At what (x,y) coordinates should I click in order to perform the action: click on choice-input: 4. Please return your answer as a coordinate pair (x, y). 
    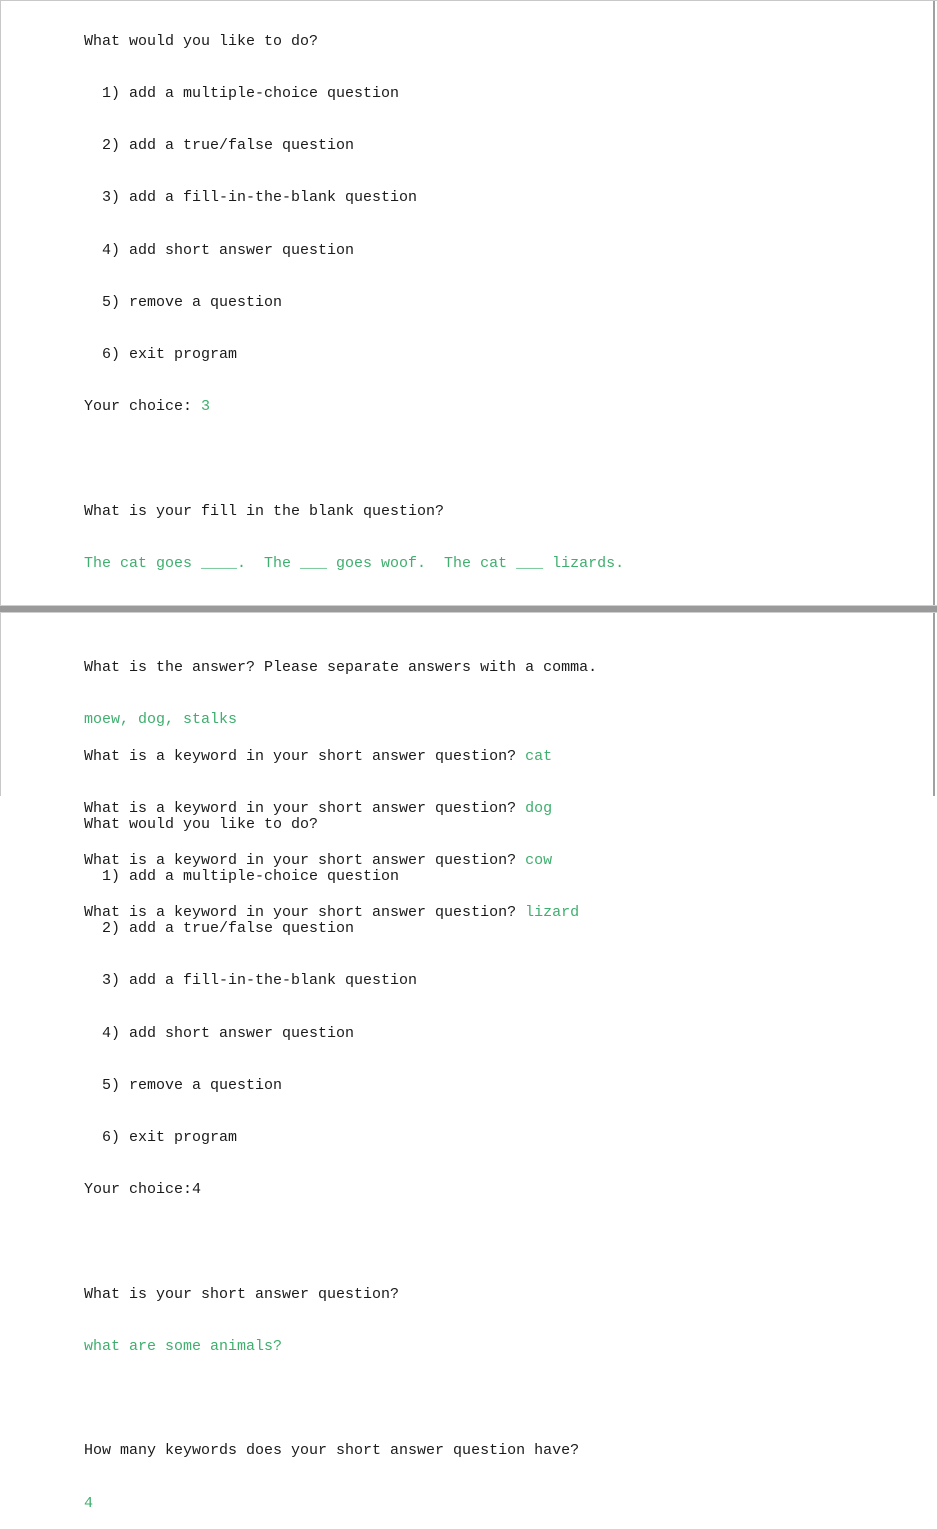
    Looking at the image, I should click on (197, 1190).